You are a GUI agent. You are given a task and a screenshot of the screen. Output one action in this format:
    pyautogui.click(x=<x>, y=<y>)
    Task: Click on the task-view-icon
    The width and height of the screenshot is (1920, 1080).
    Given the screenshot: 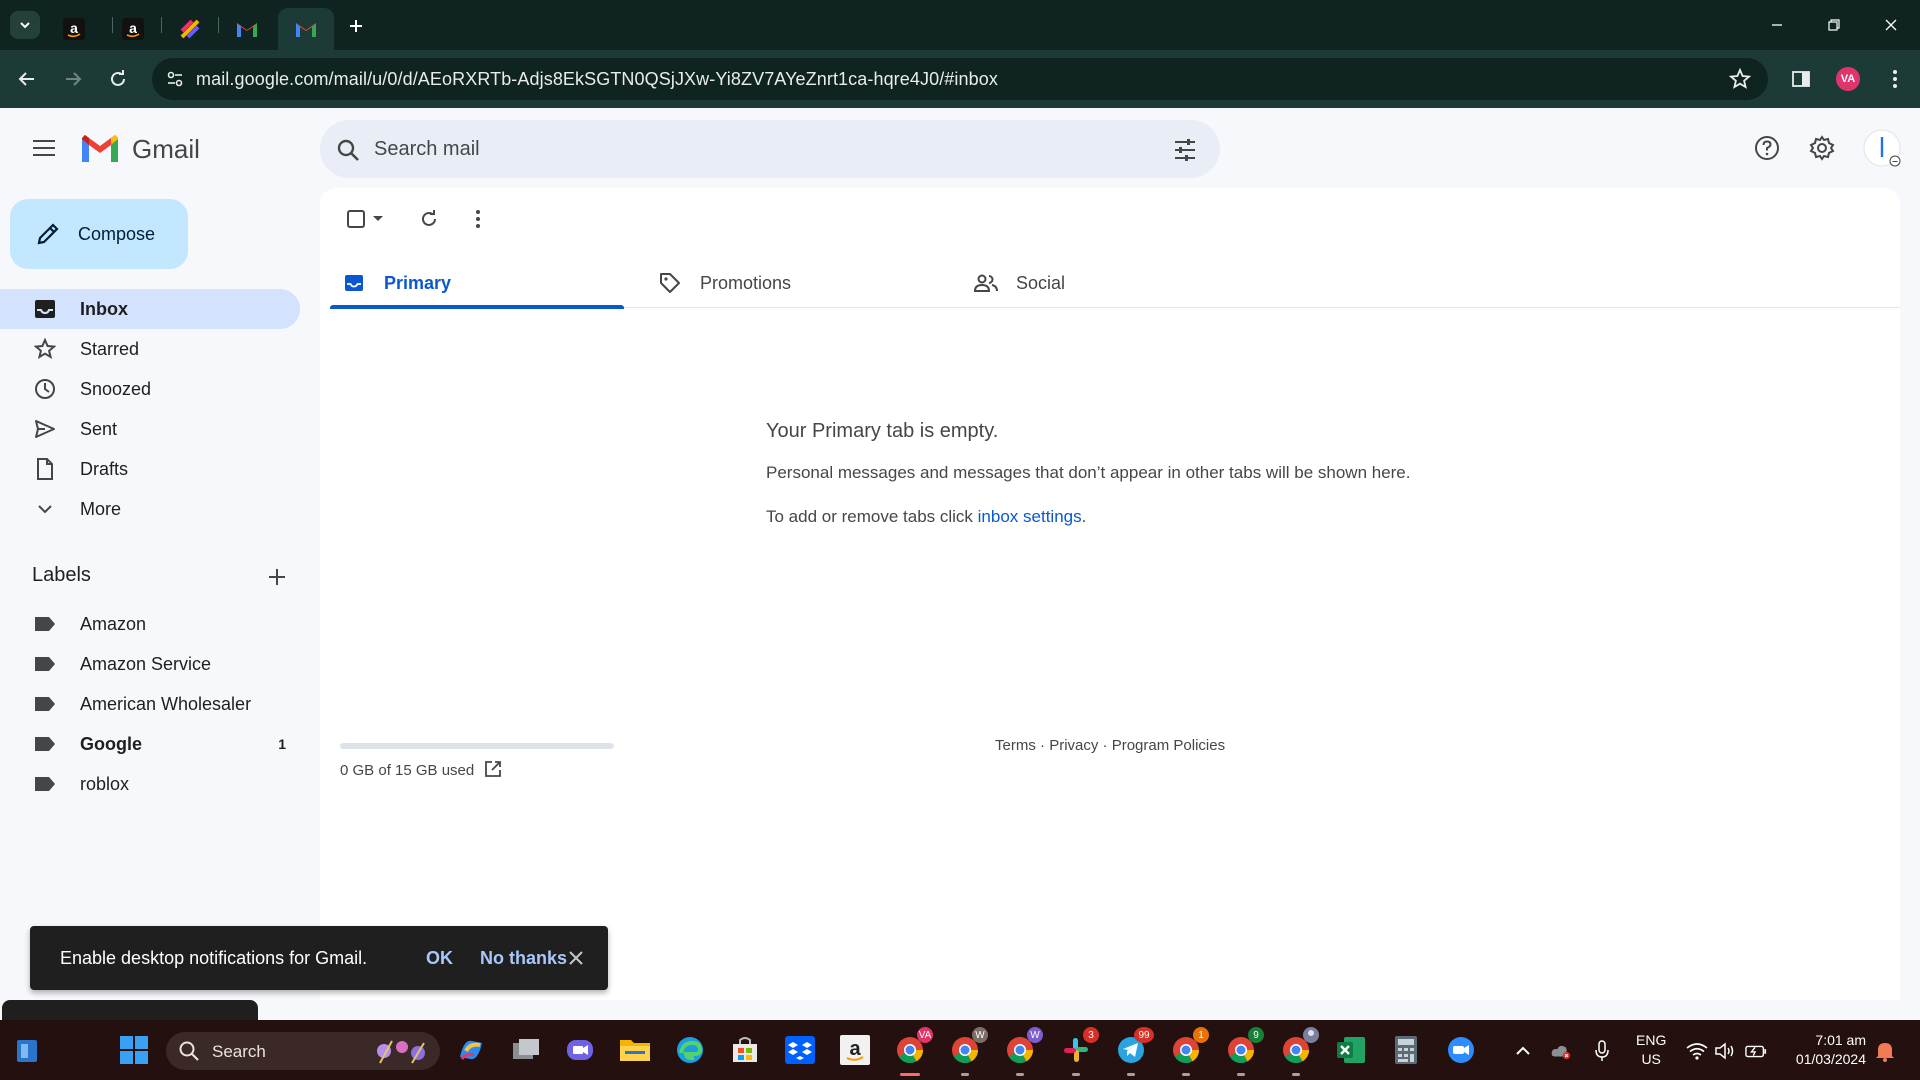 What is the action you would take?
    pyautogui.click(x=526, y=1049)
    